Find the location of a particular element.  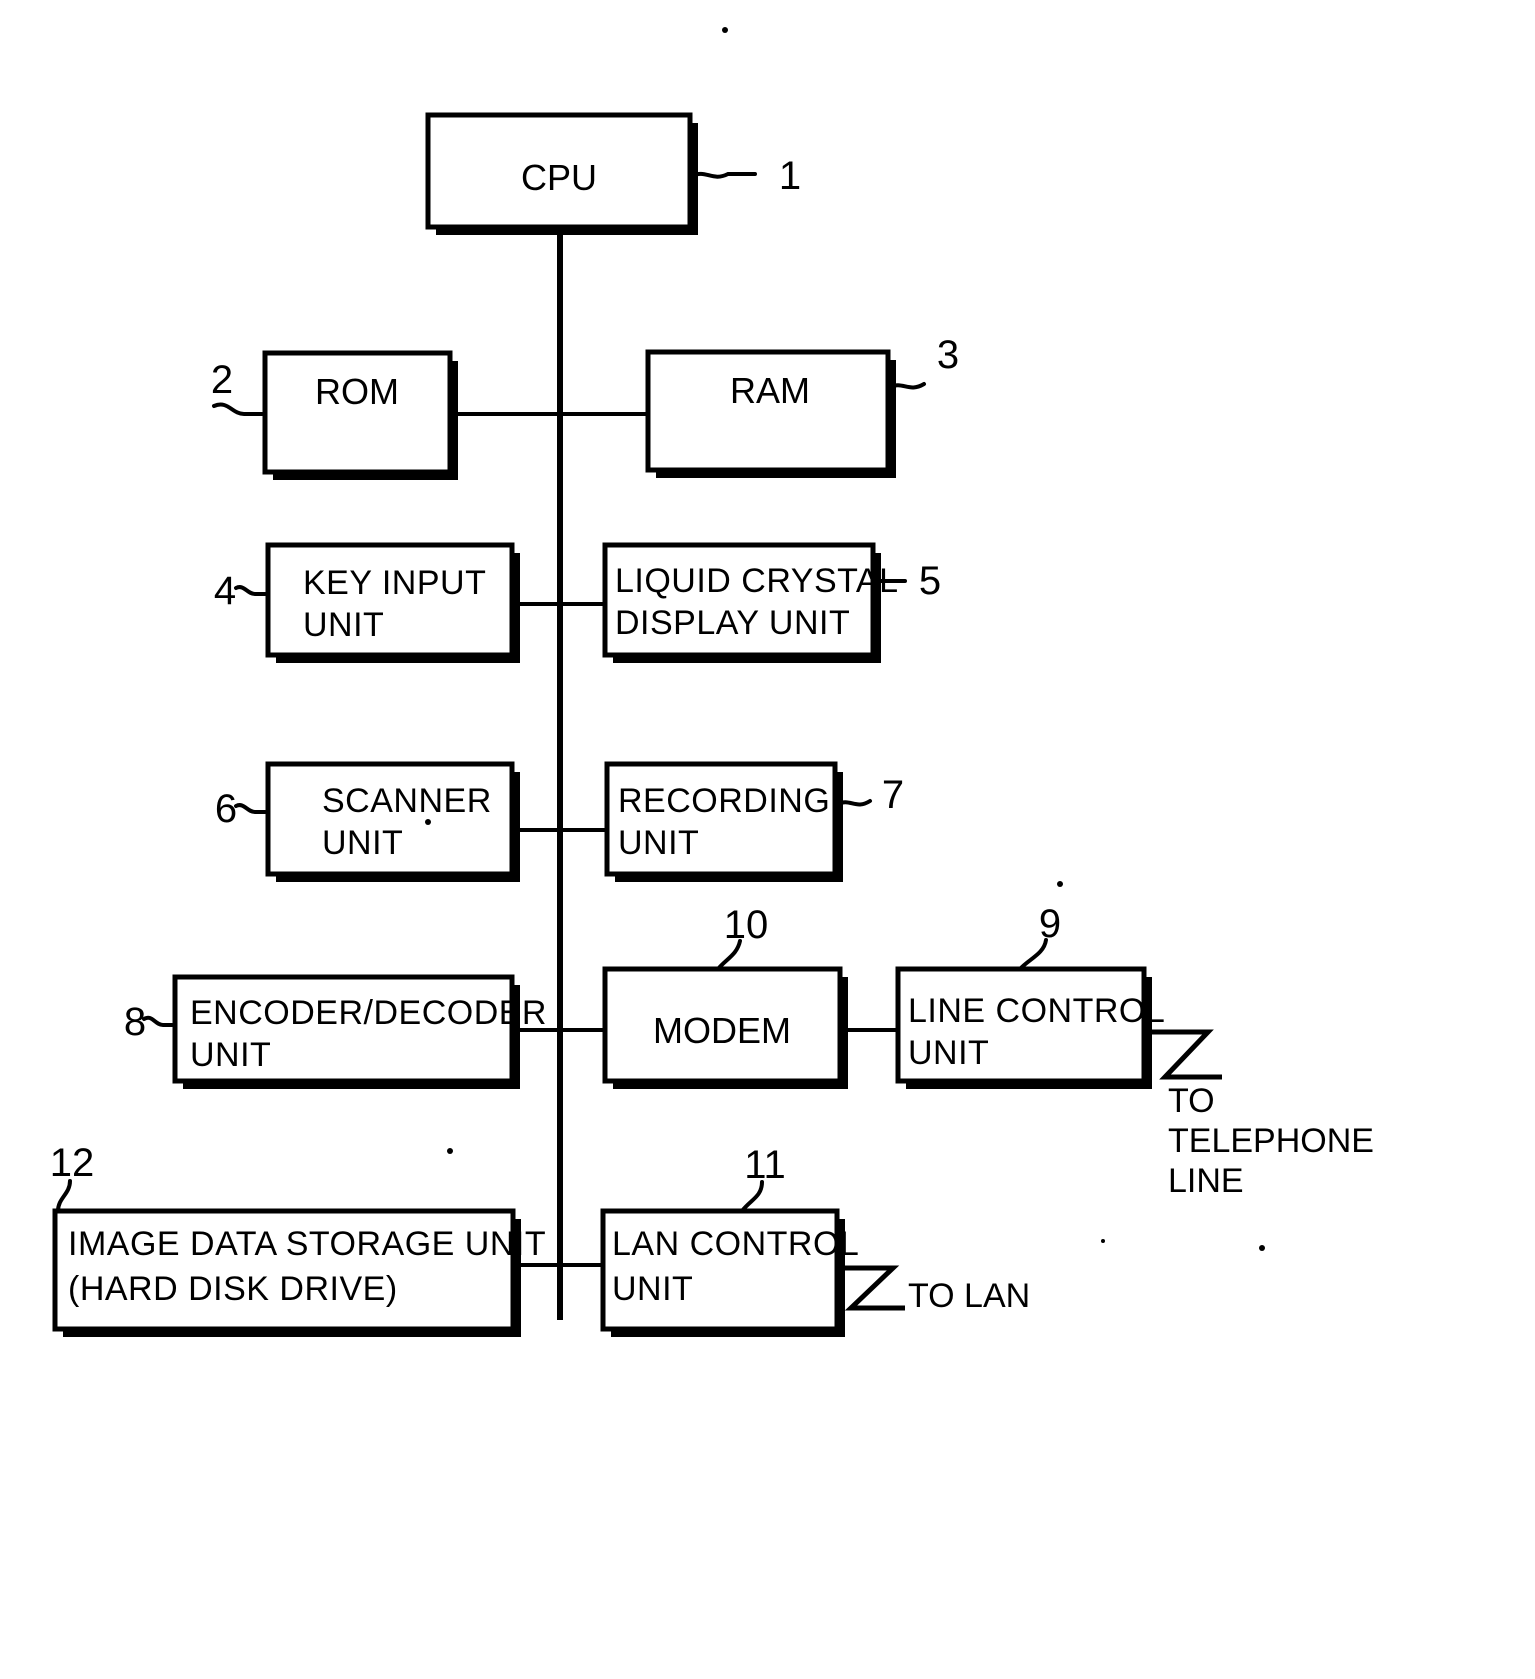

rom-label: ROM is located at coordinates (357, 391).